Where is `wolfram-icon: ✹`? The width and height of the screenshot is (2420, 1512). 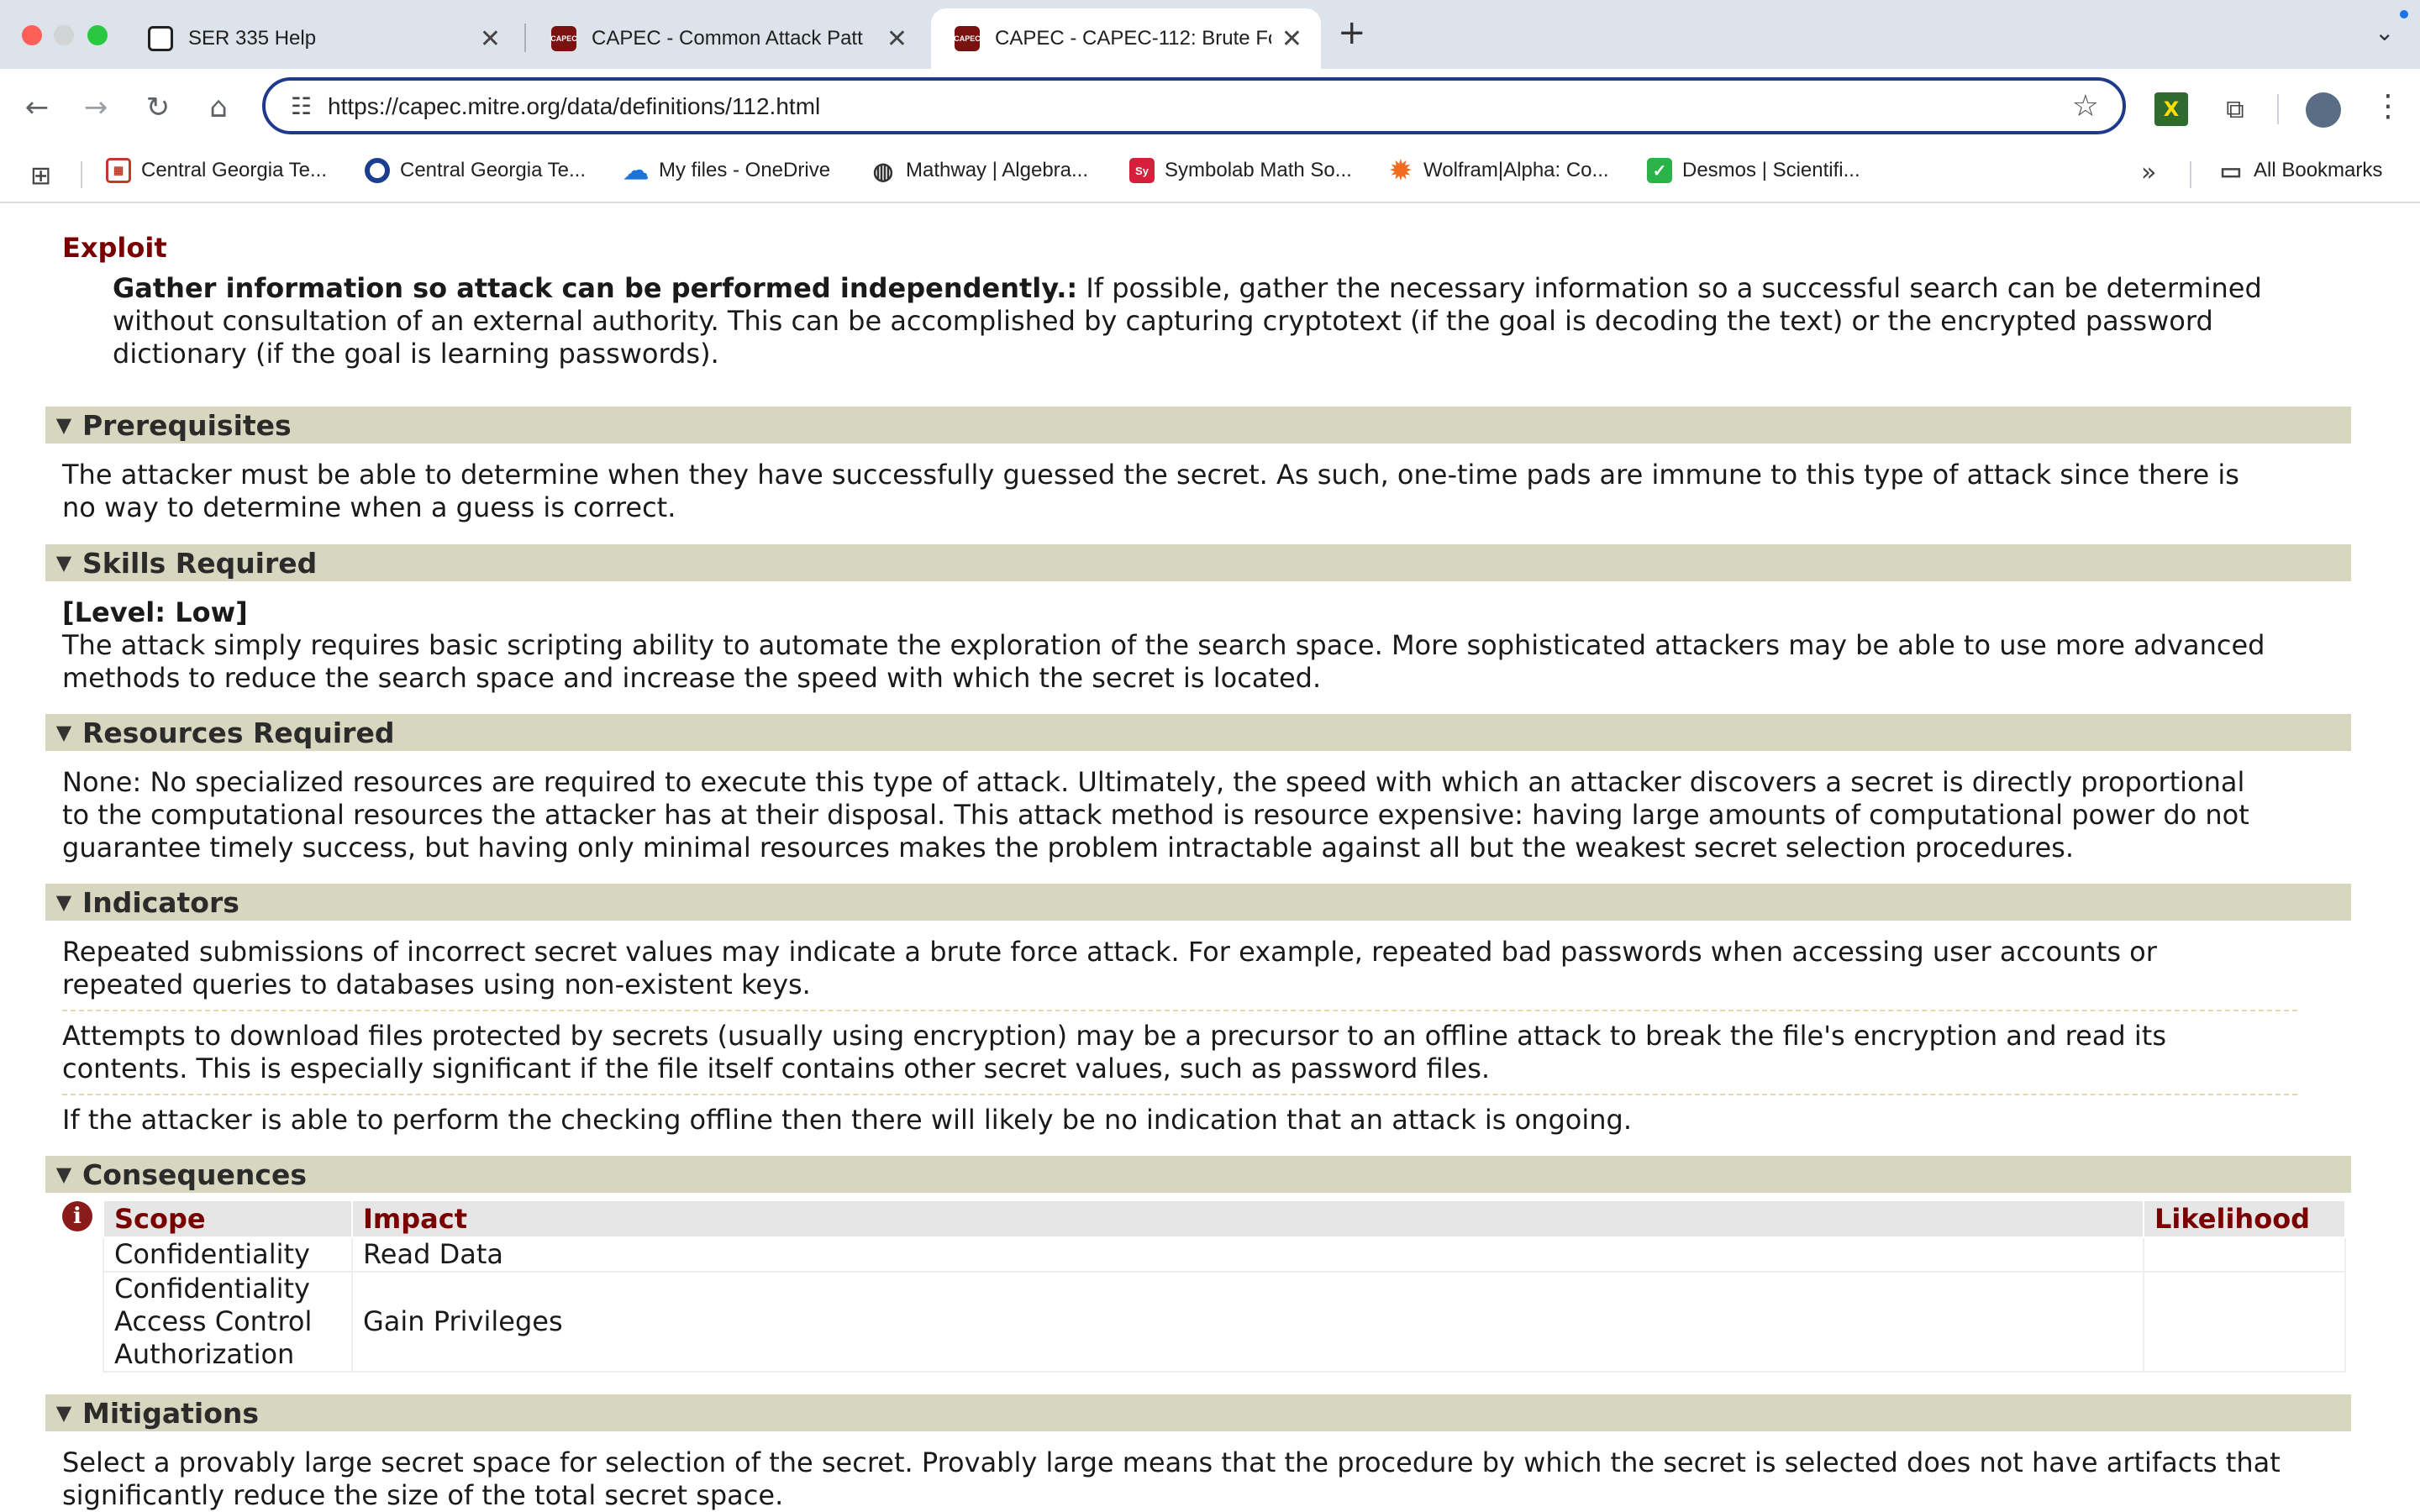
wolfram-icon: ✹ is located at coordinates (1401, 170).